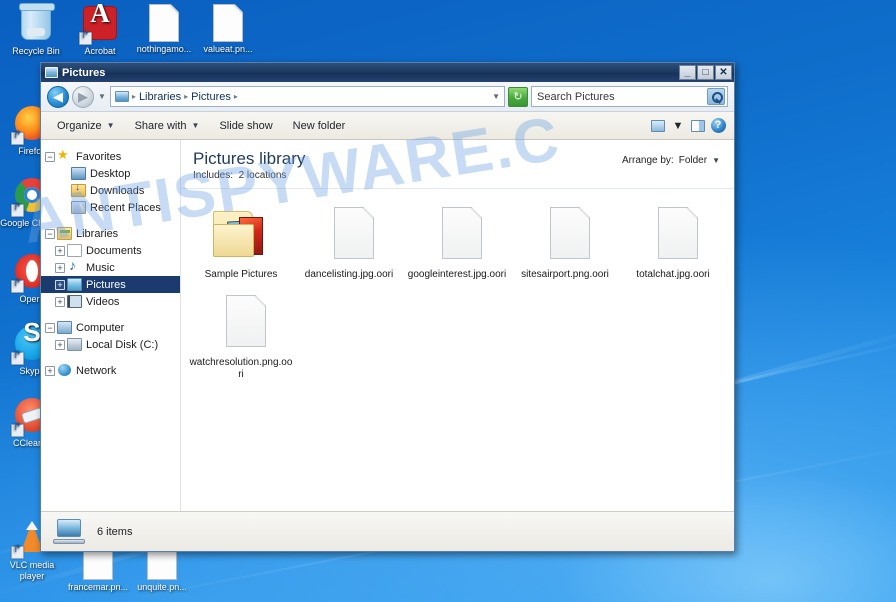 The image size is (896, 602). I want to click on nav-group-computer: − Computer + Local Disk (C:), so click(110, 336).